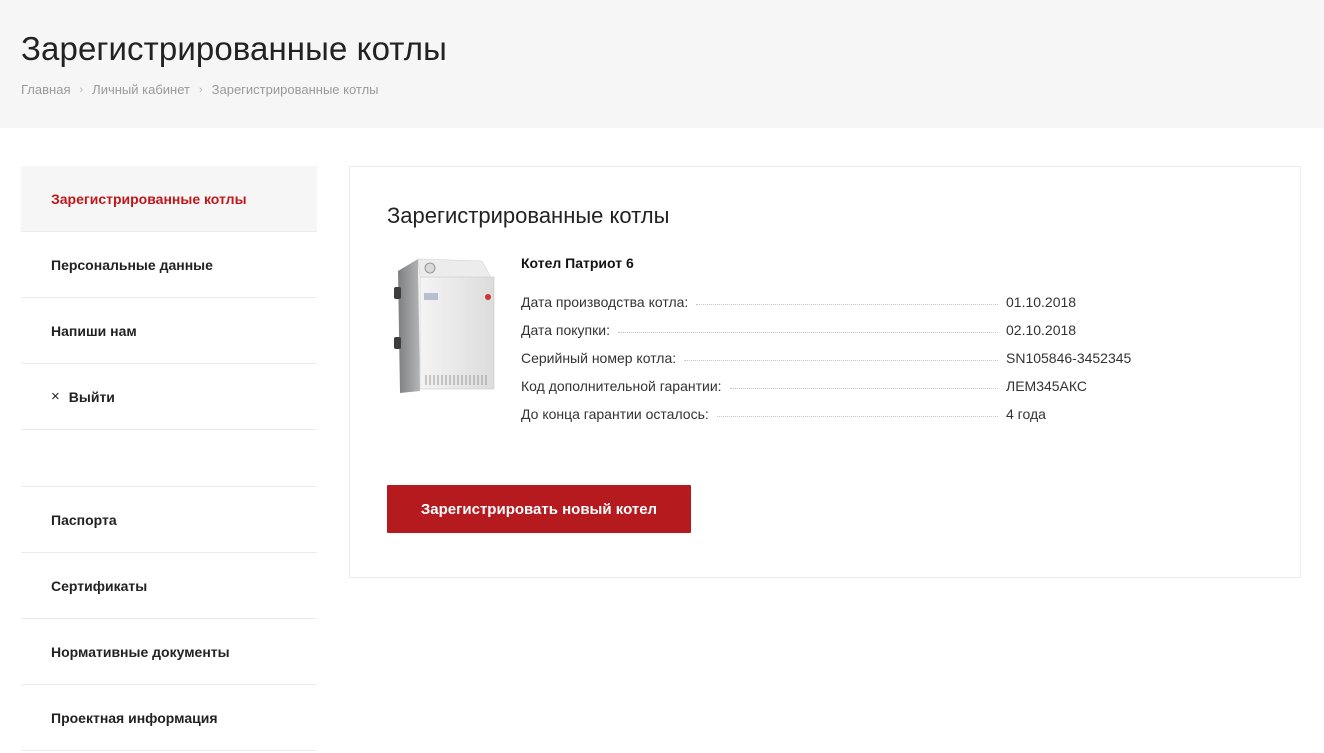 The width and height of the screenshot is (1324, 753). I want to click on breadcrumb-account: Личный кабинет, so click(141, 89).